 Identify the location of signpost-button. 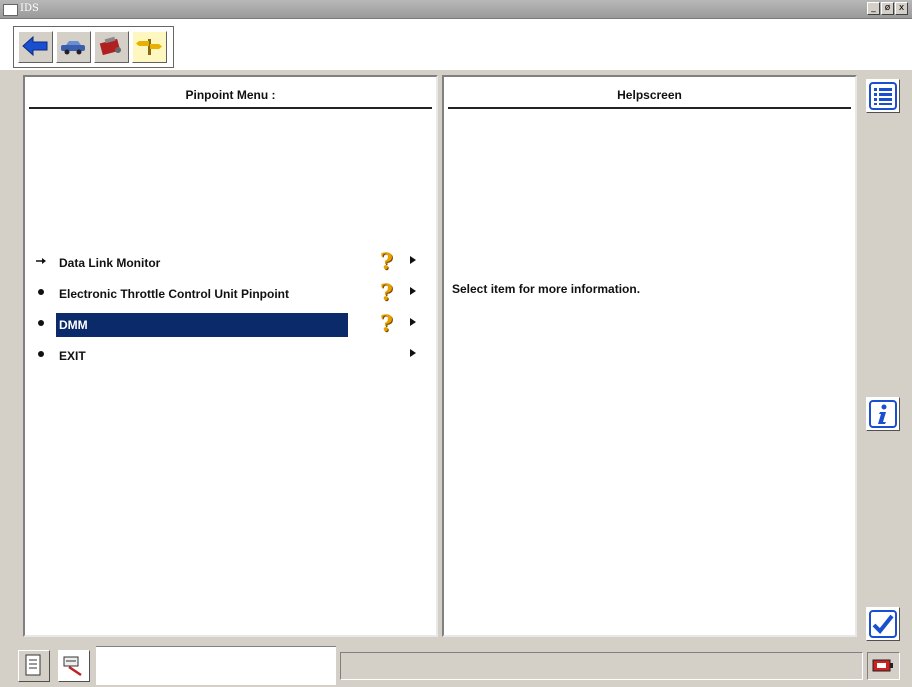
(149, 47).